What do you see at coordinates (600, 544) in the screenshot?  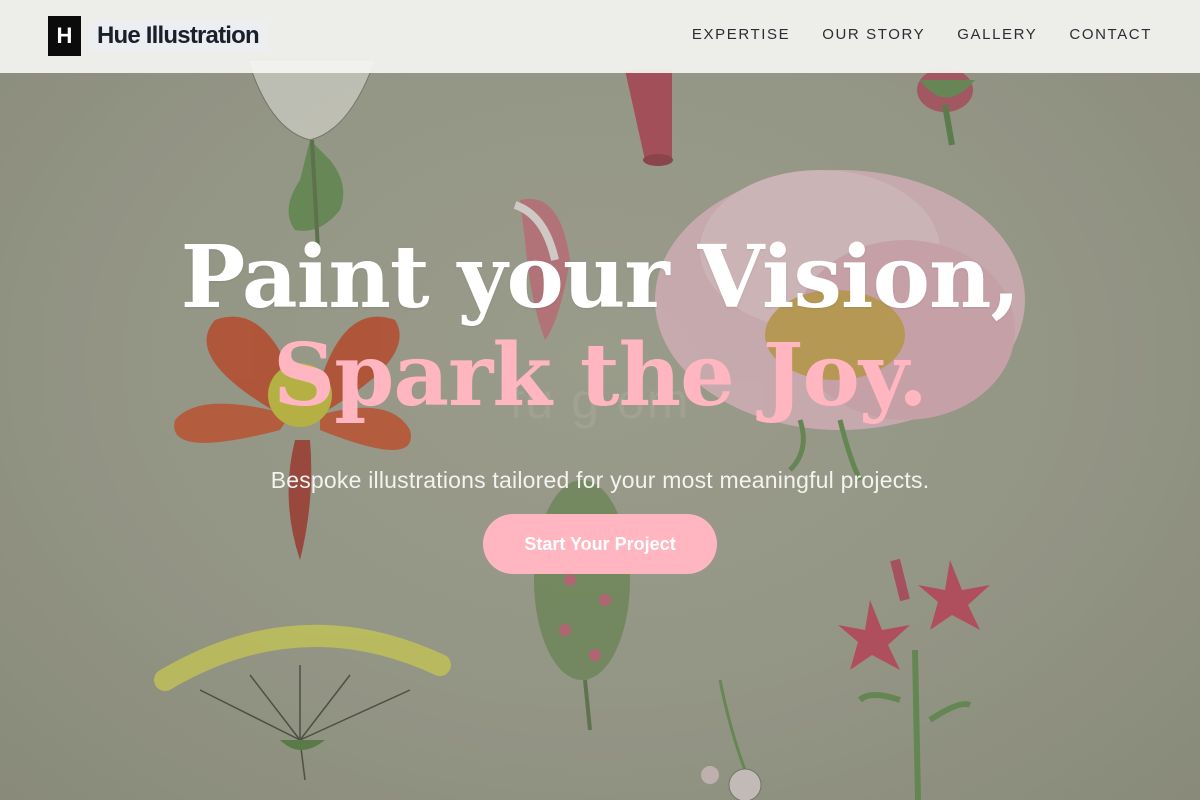 I see `start-project-button: Start Your Project` at bounding box center [600, 544].